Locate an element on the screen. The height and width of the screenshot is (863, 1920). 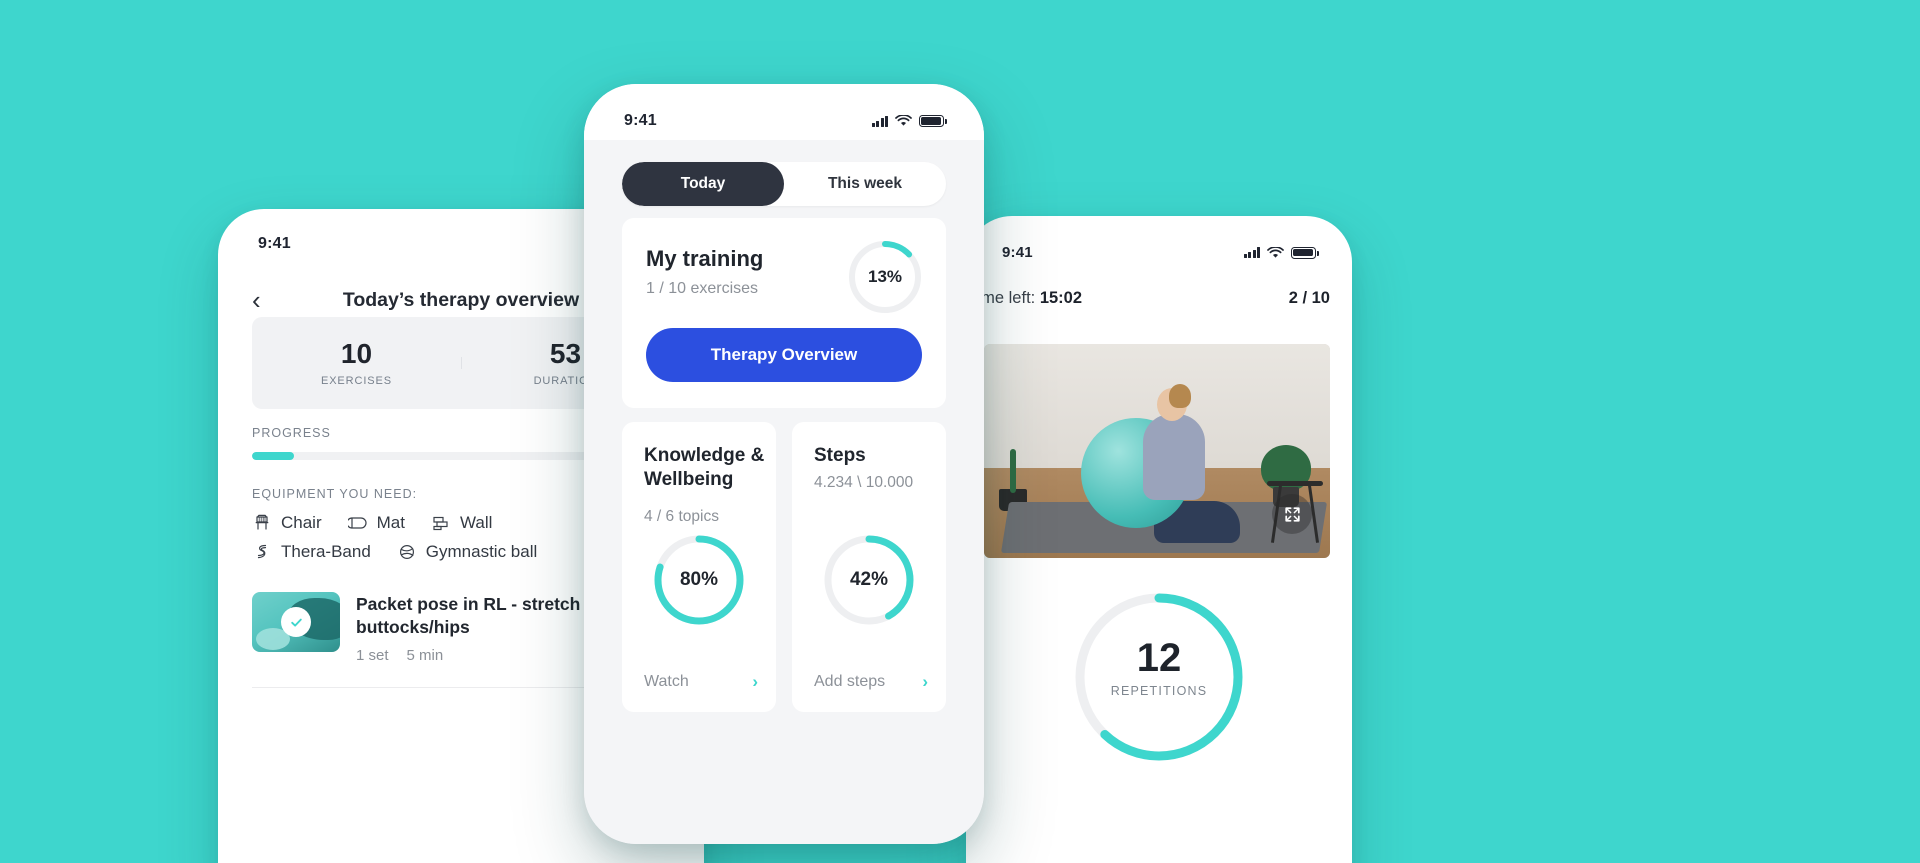
check-circle-icon is located at coordinates (296, 622).